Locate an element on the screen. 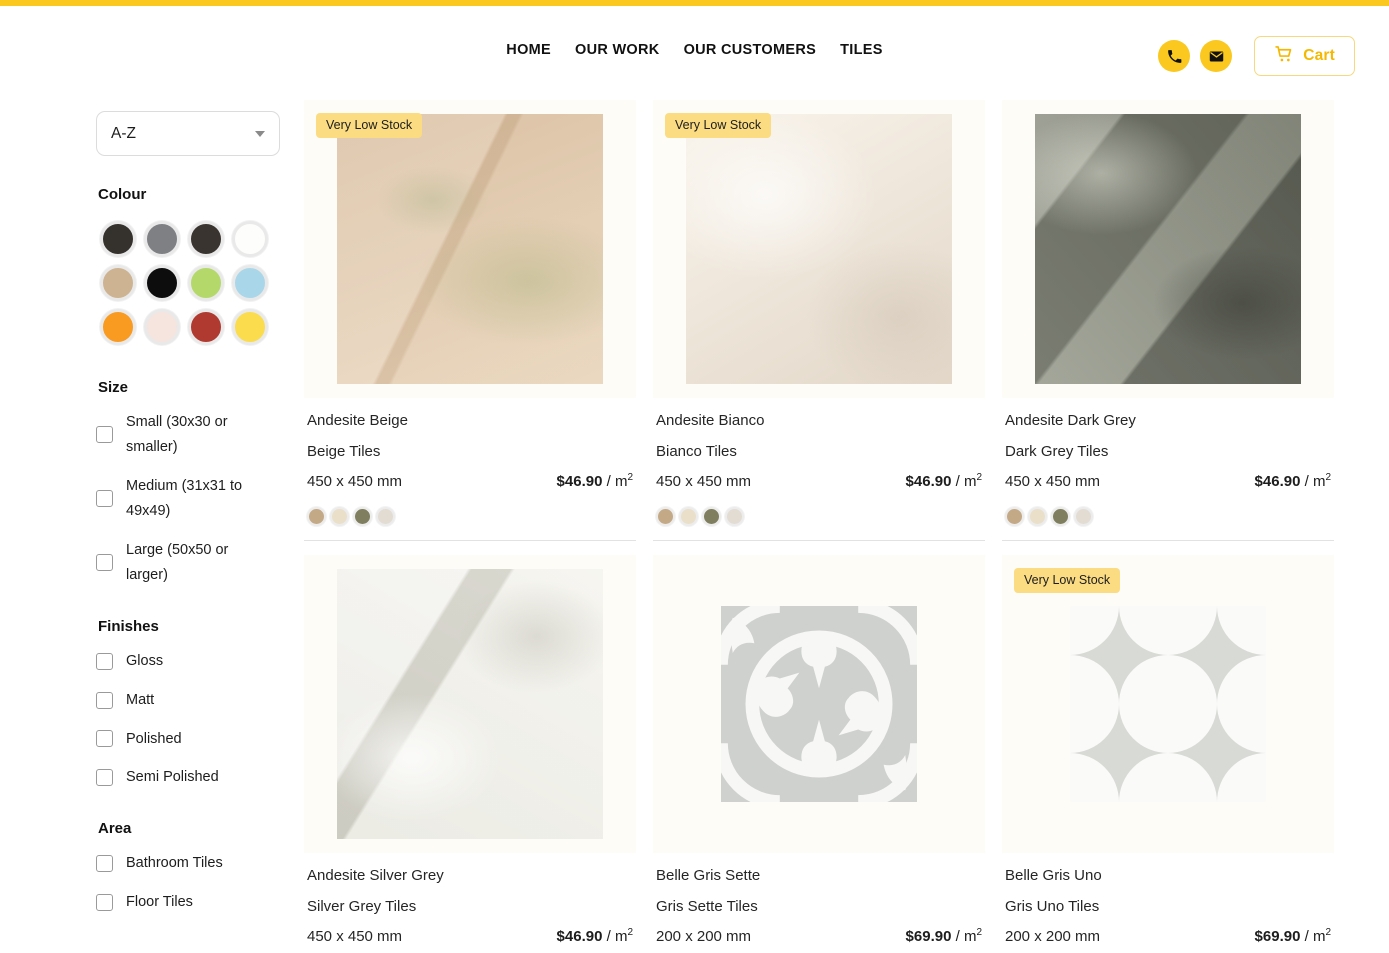 The width and height of the screenshot is (1389, 953). phone-icon is located at coordinates (1174, 56).